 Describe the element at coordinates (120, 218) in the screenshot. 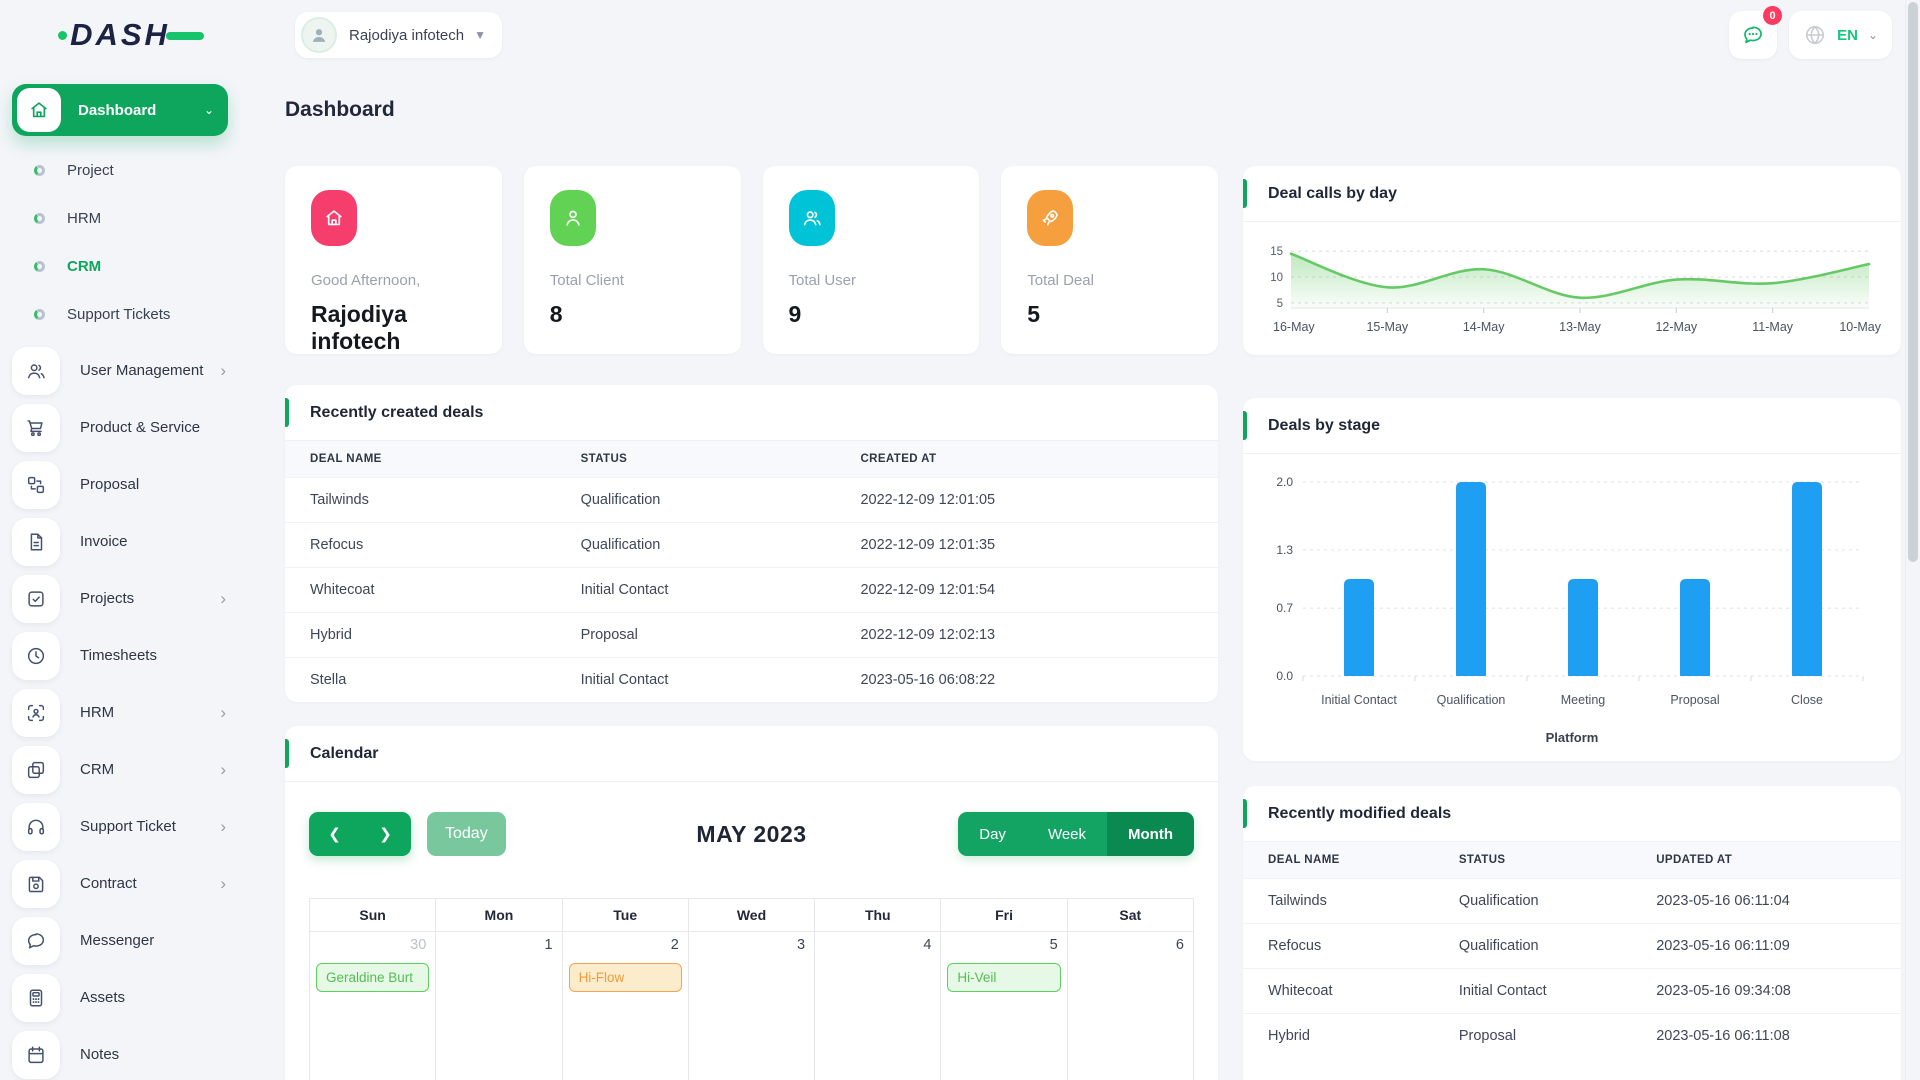

I see `sidebar-subitem-hrm: HRM` at that location.